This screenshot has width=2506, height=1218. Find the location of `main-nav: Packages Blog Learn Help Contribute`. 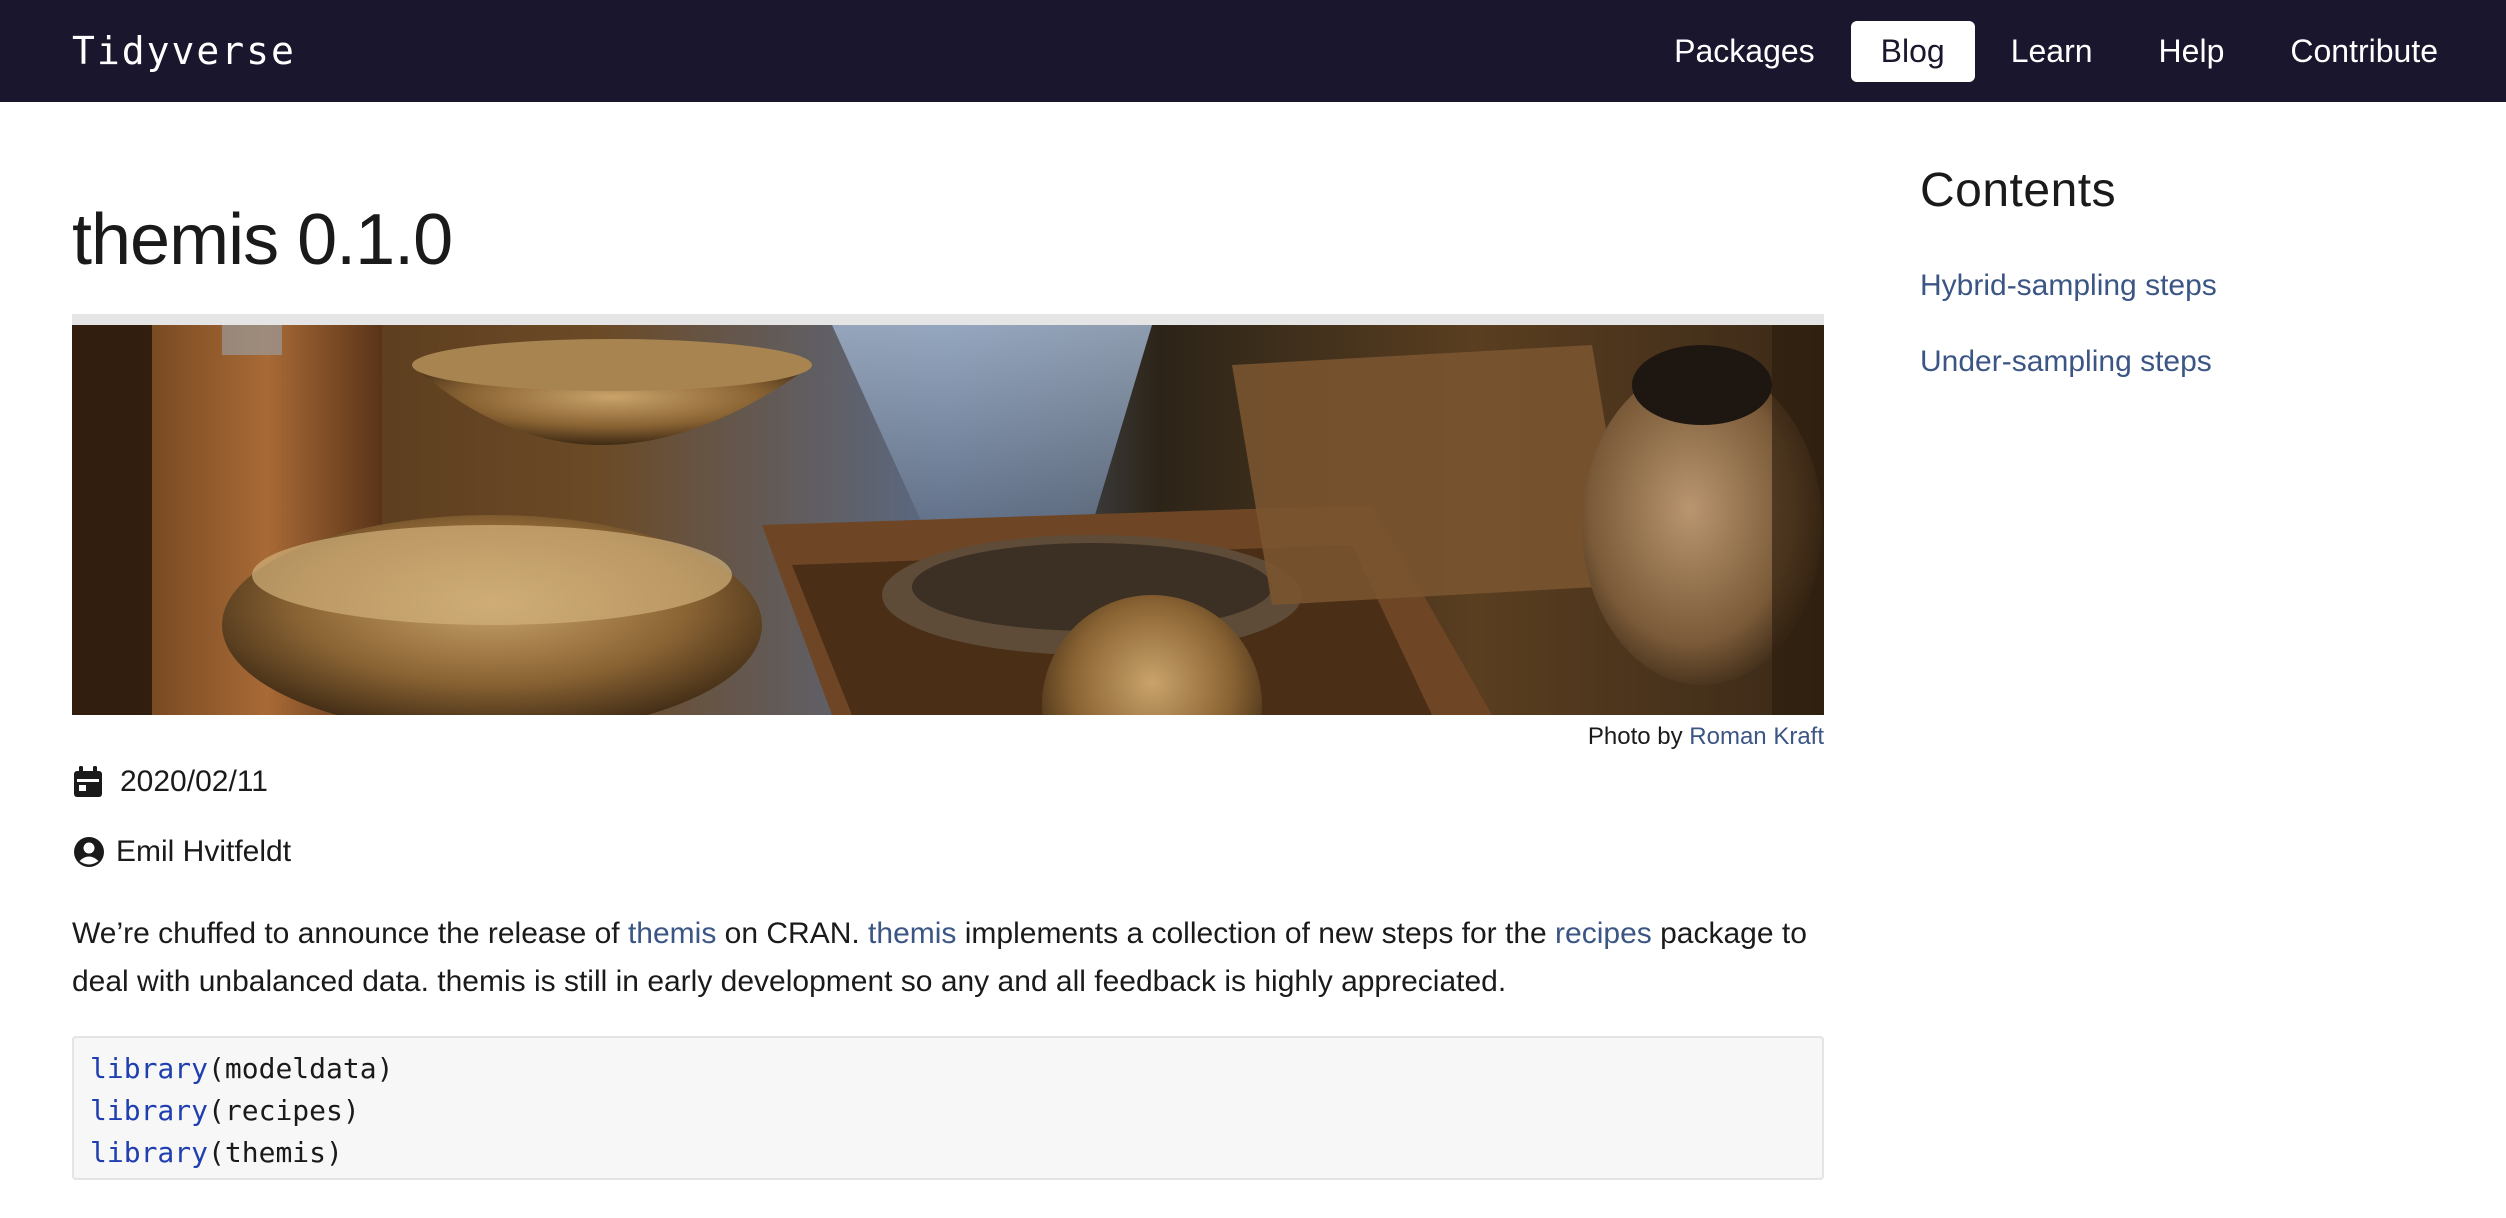

main-nav: Packages Blog Learn Help Contribute is located at coordinates (2053, 51).